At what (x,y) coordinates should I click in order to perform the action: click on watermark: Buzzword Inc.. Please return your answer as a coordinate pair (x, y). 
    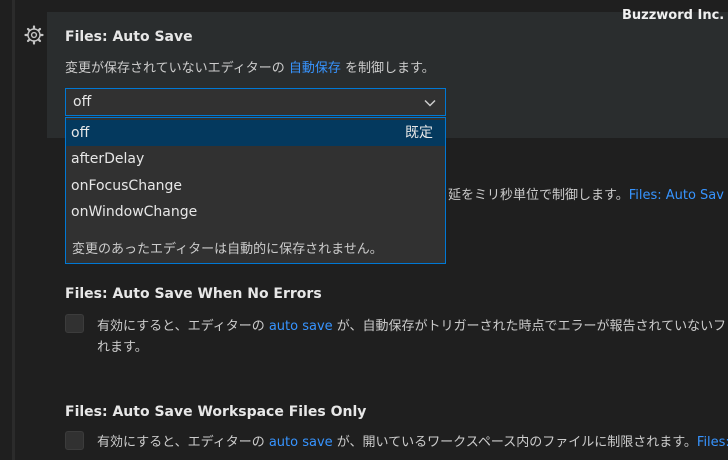
    Looking at the image, I should click on (673, 15).